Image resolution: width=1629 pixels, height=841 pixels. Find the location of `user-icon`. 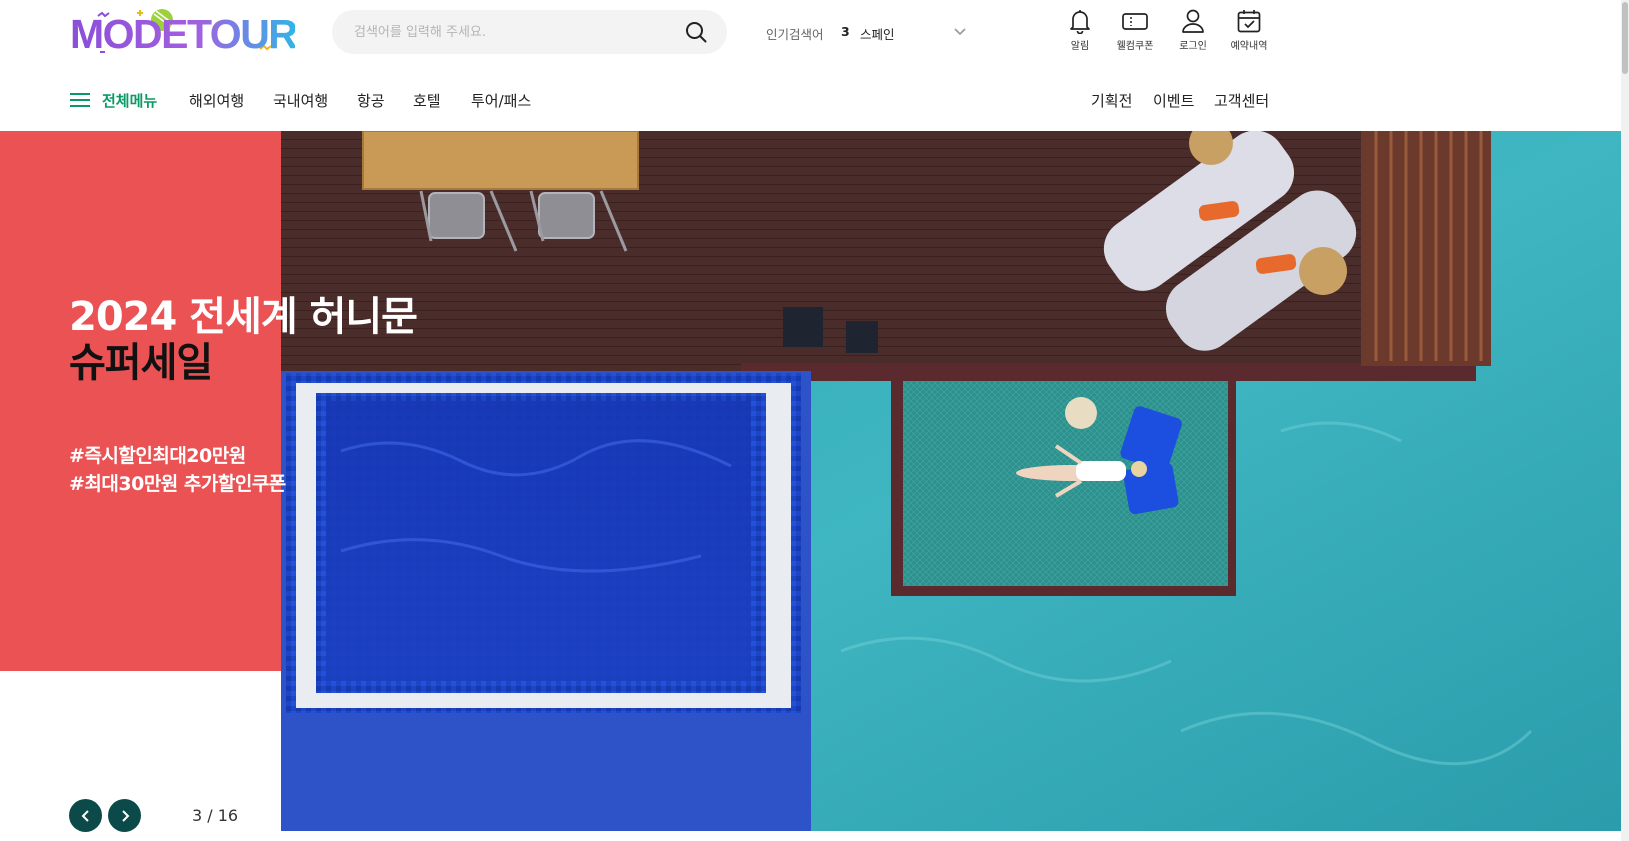

user-icon is located at coordinates (1193, 21).